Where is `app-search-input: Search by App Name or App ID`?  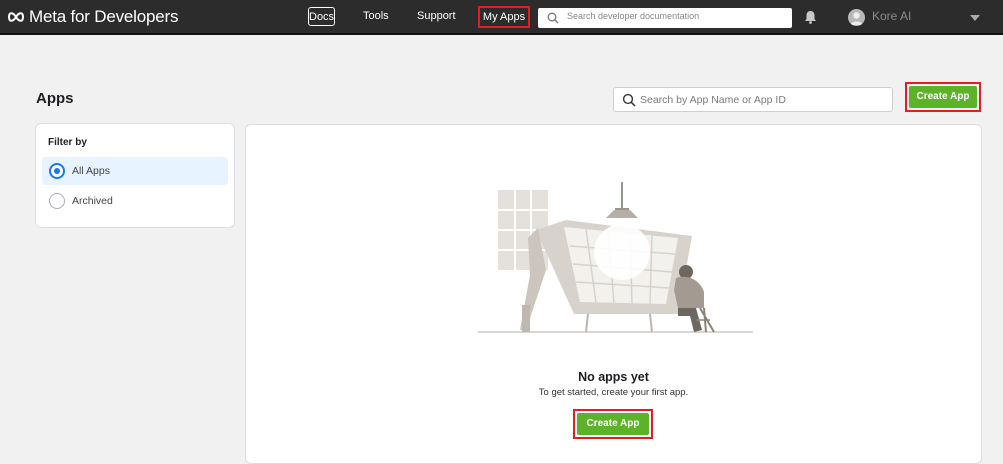
app-search-input: Search by App Name or App ID is located at coordinates (753, 99).